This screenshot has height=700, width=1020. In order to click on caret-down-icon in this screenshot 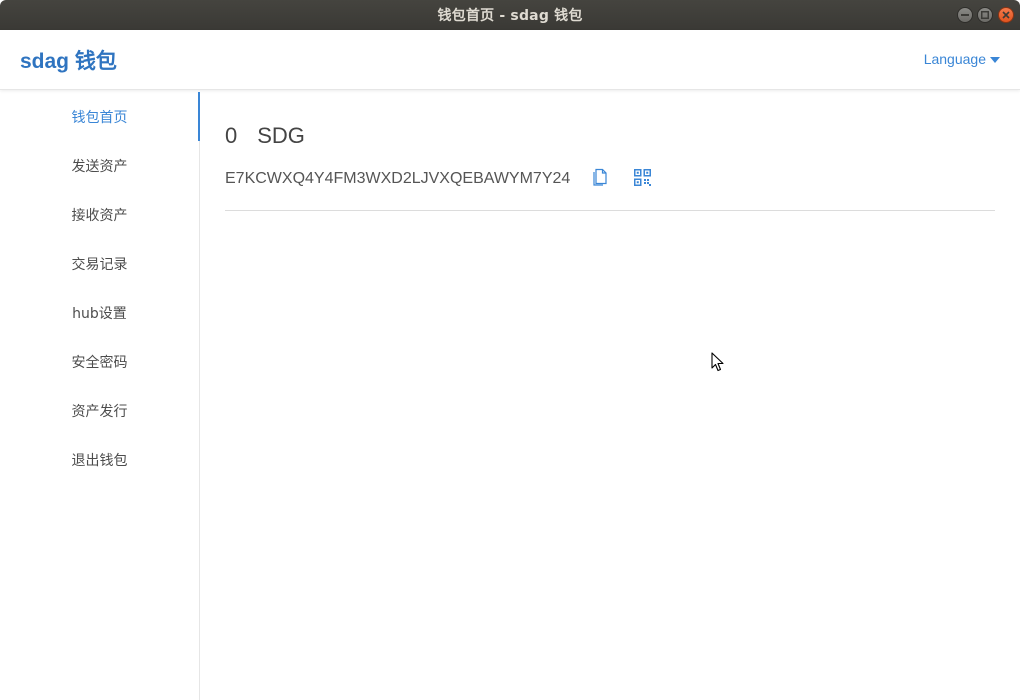, I will do `click(995, 60)`.